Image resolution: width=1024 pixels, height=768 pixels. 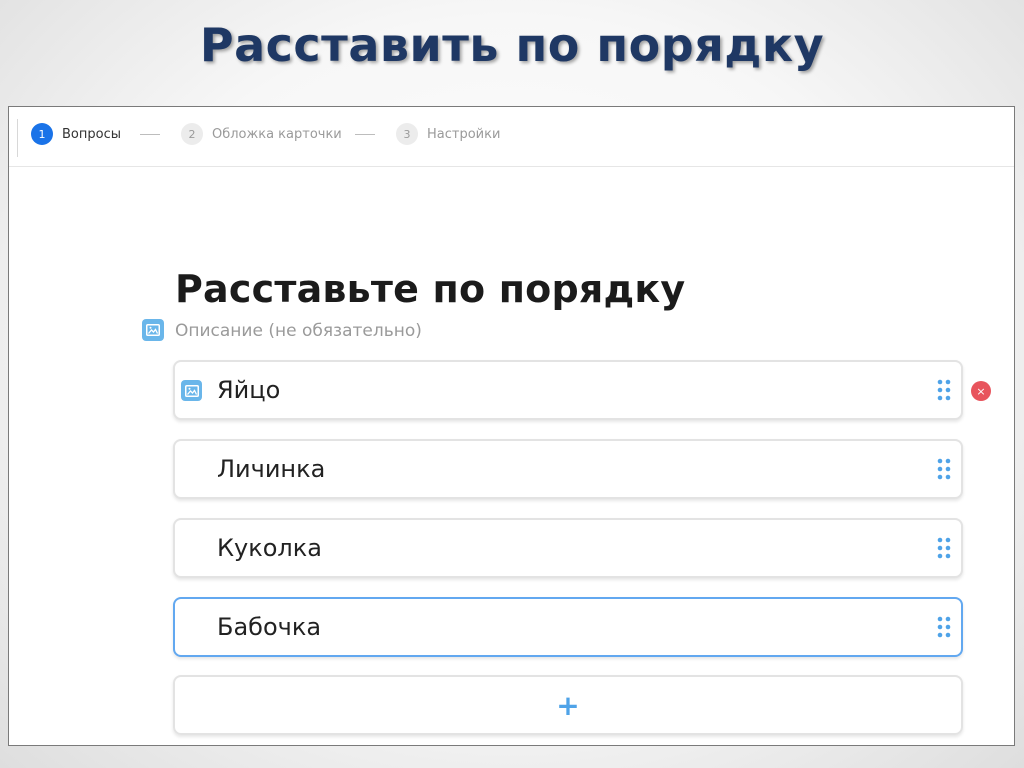 I want to click on plus-icon: +, so click(x=568, y=705).